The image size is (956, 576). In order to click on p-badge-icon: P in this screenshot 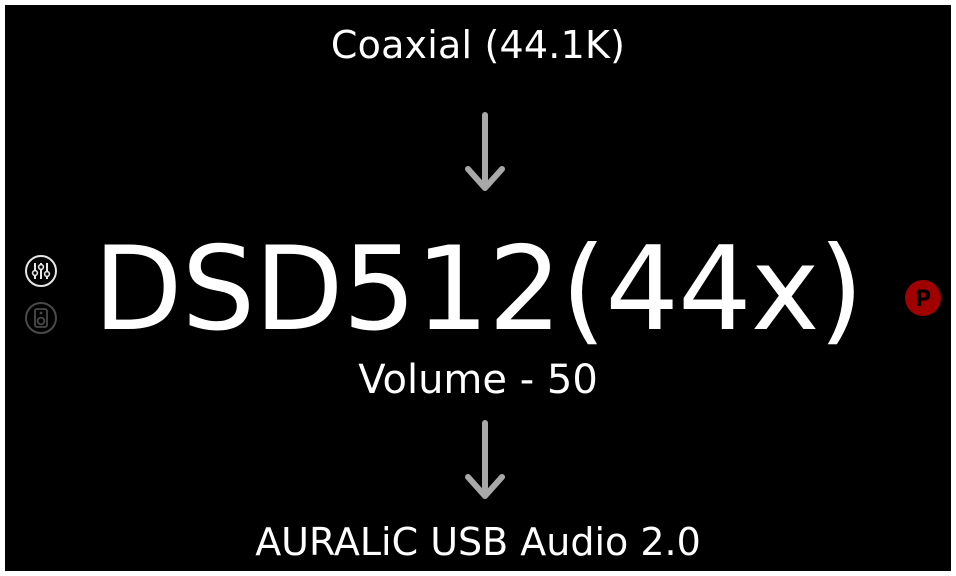, I will do `click(923, 298)`.